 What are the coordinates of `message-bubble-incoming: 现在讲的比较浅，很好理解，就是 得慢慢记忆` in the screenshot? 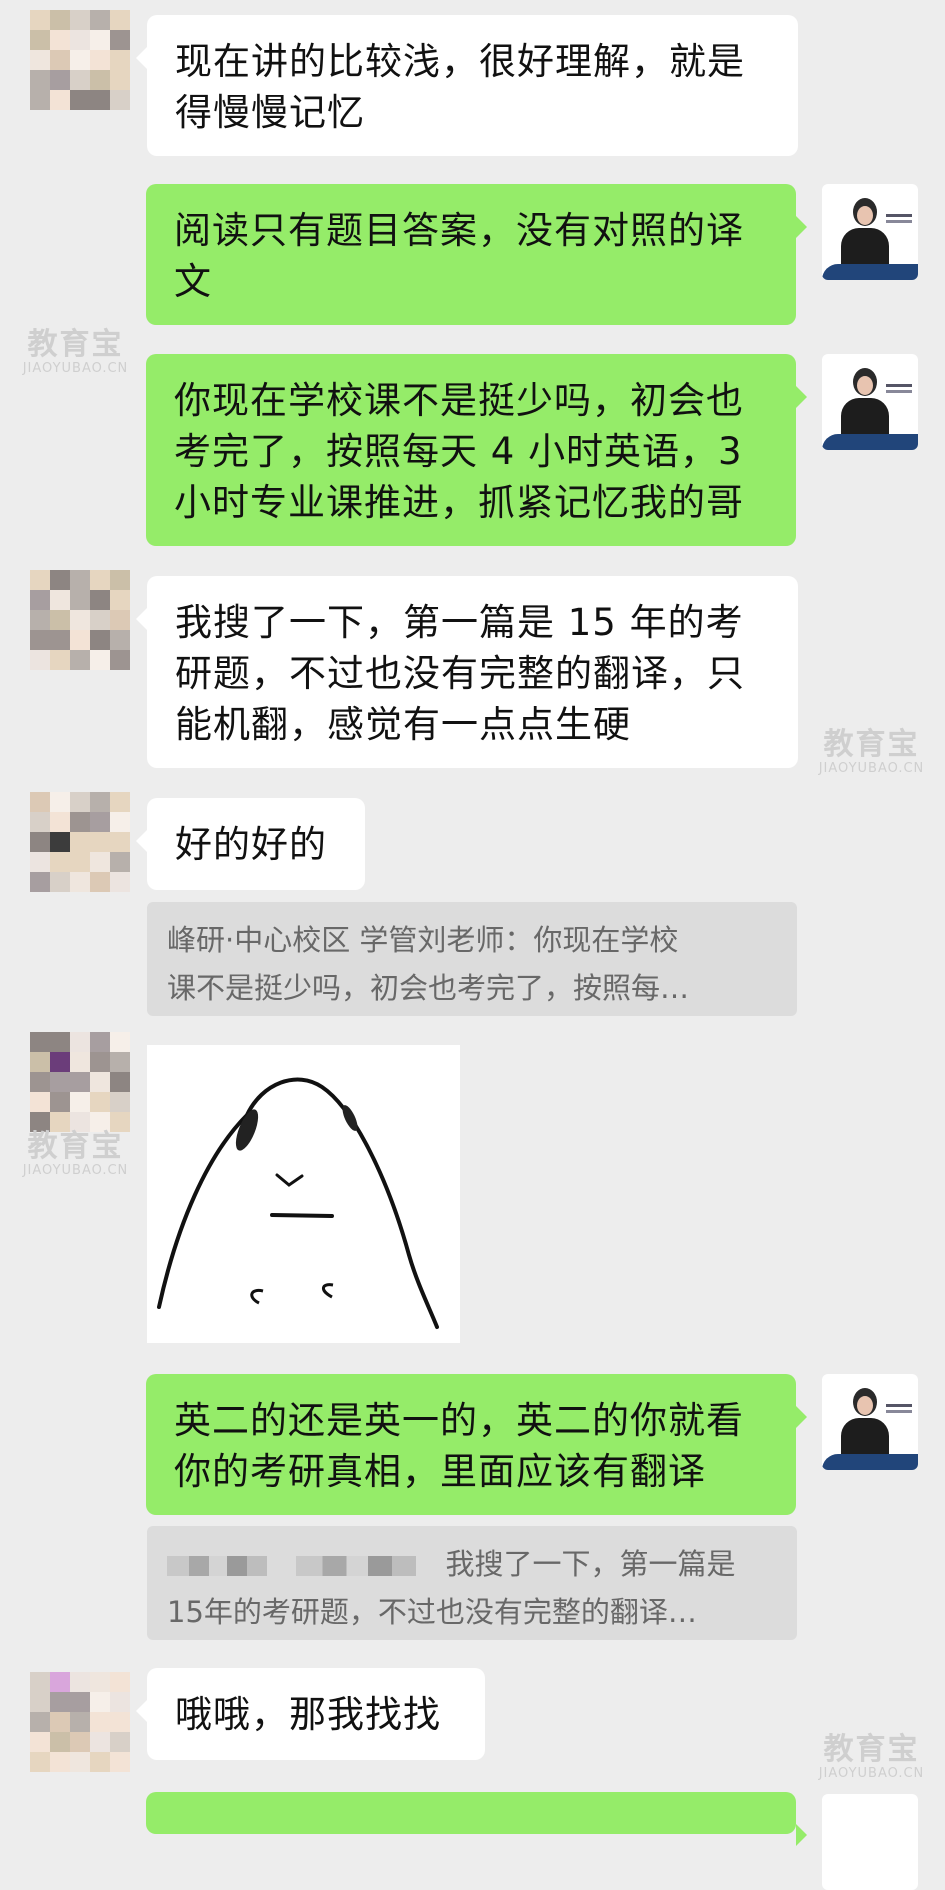 It's located at (467, 85).